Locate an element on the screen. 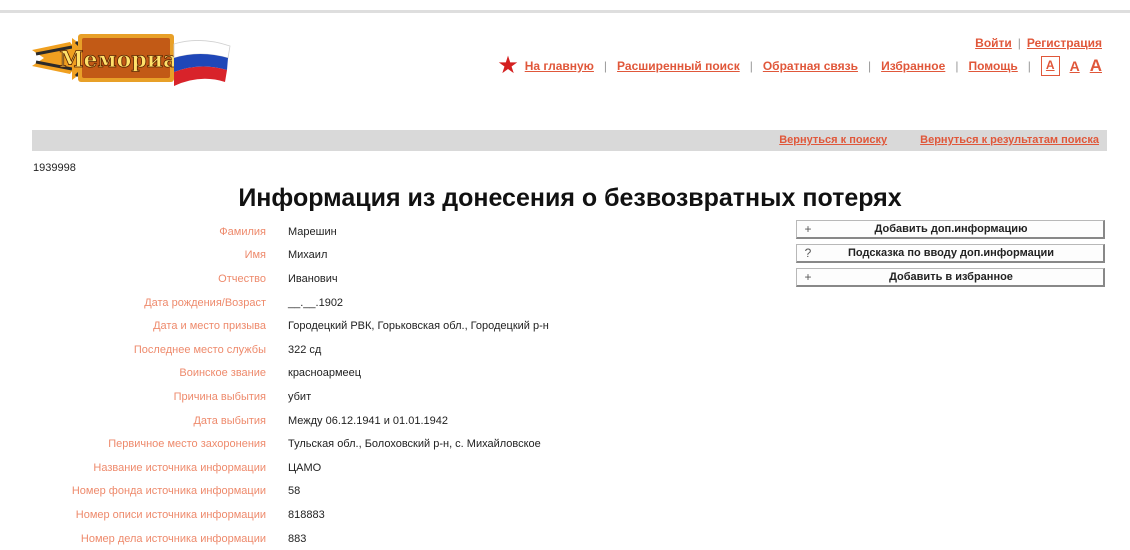  field-value: 322 сд is located at coordinates (305, 349).